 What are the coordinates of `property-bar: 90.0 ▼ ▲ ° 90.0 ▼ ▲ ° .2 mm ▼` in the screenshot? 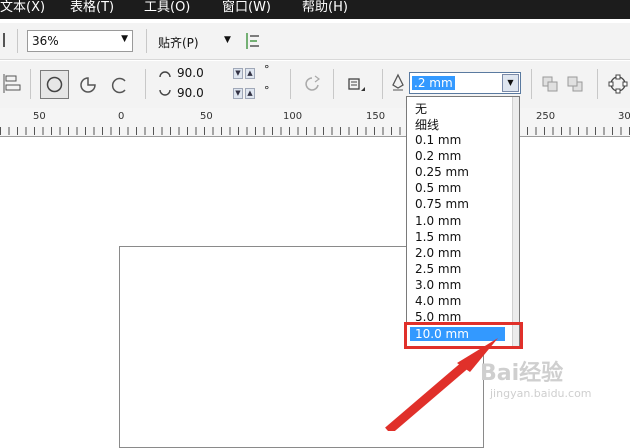 It's located at (315, 85).